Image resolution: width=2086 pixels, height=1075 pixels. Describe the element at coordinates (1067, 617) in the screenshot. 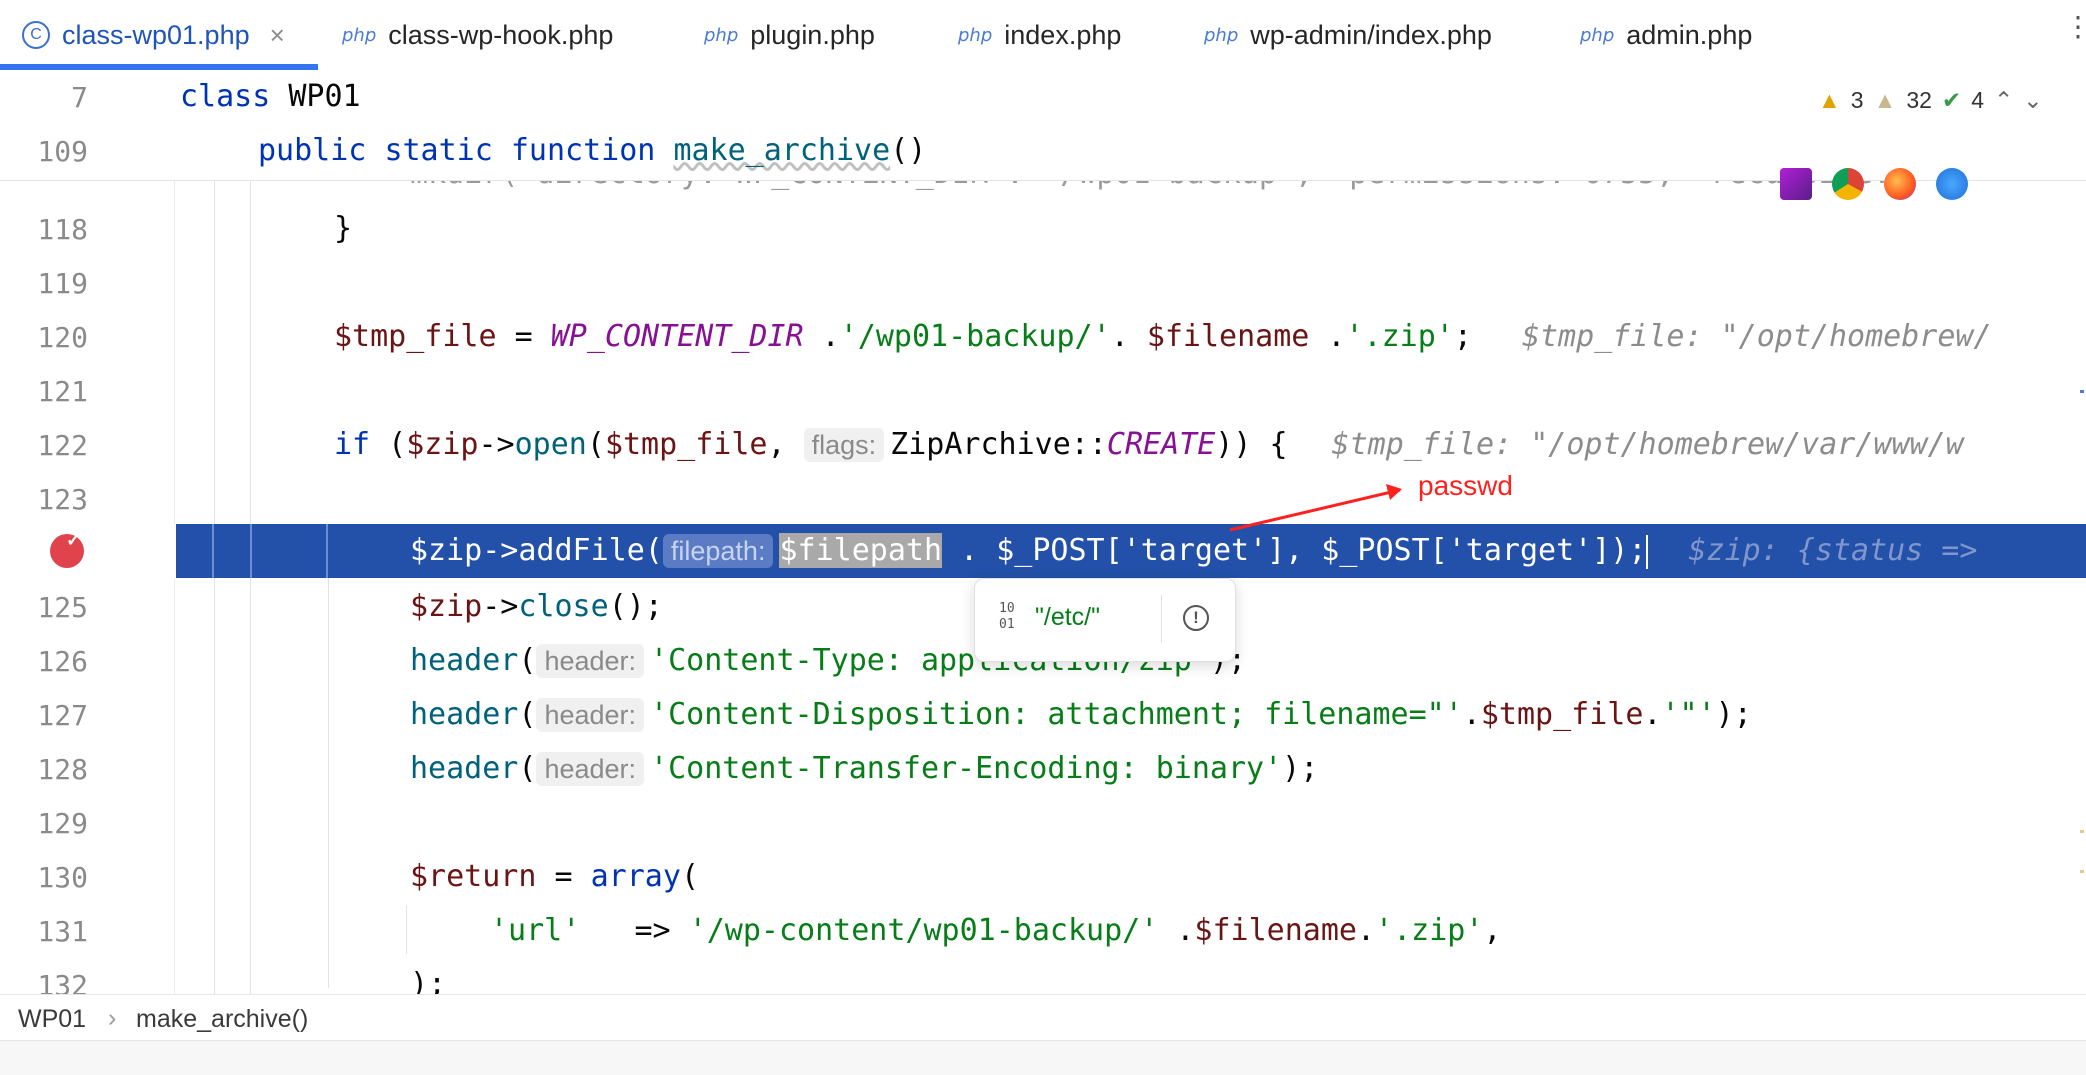

I see `popup-value: "/etc/"` at that location.